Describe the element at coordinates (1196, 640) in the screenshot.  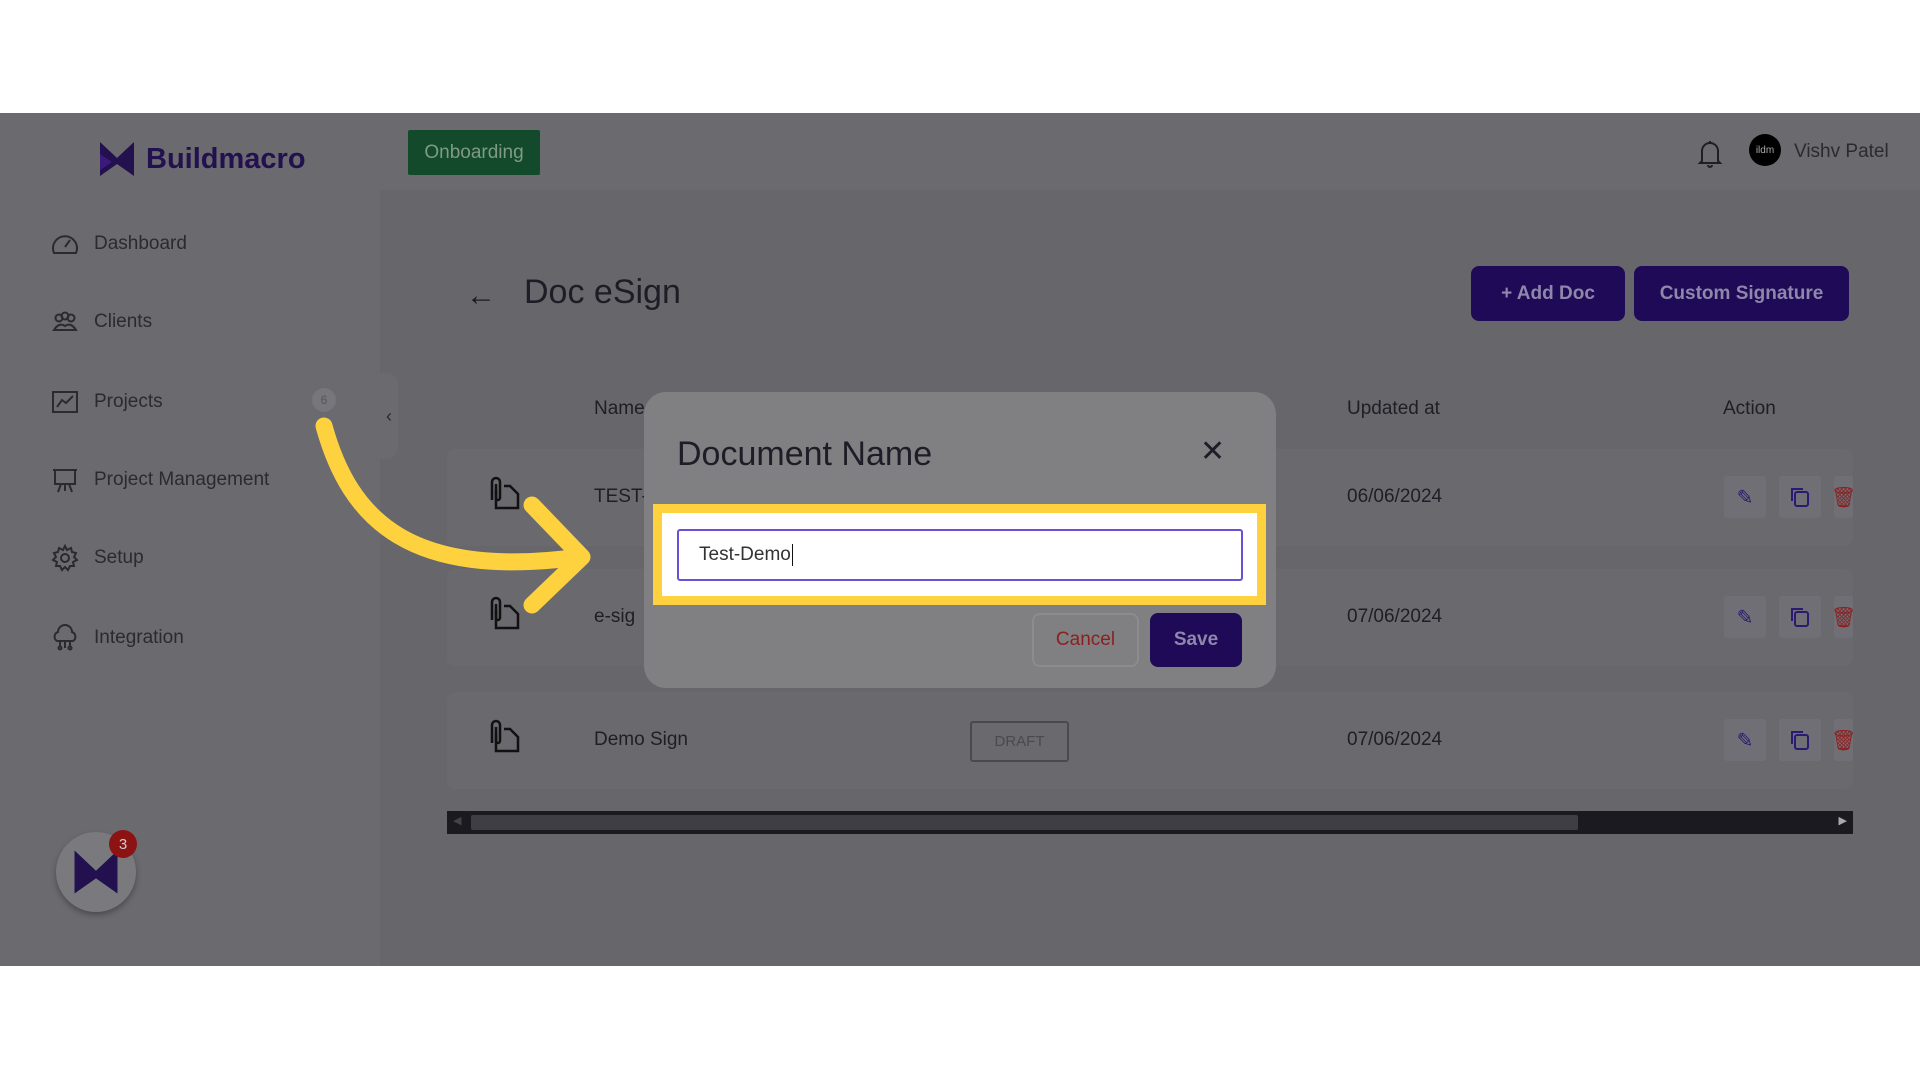
I see `save-button: Save` at that location.